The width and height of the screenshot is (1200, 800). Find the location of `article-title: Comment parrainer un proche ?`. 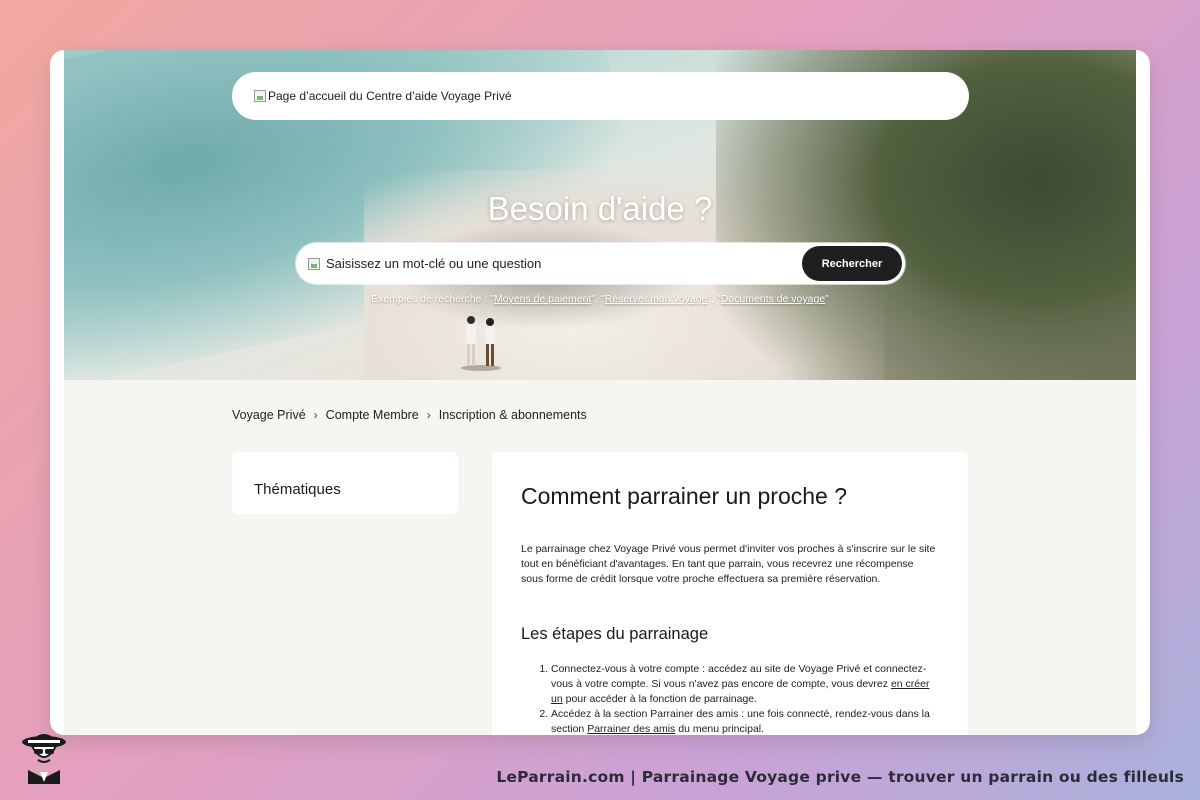

article-title: Comment parrainer un proche ? is located at coordinates (684, 496).